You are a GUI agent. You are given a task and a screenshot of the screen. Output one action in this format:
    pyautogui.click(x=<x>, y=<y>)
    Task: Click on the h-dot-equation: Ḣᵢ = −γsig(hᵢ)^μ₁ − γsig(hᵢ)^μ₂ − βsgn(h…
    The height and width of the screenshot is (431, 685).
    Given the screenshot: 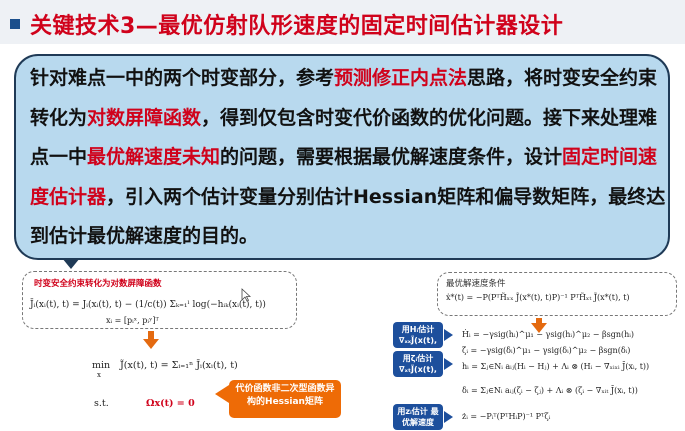 What is the action you would take?
    pyautogui.click(x=548, y=334)
    